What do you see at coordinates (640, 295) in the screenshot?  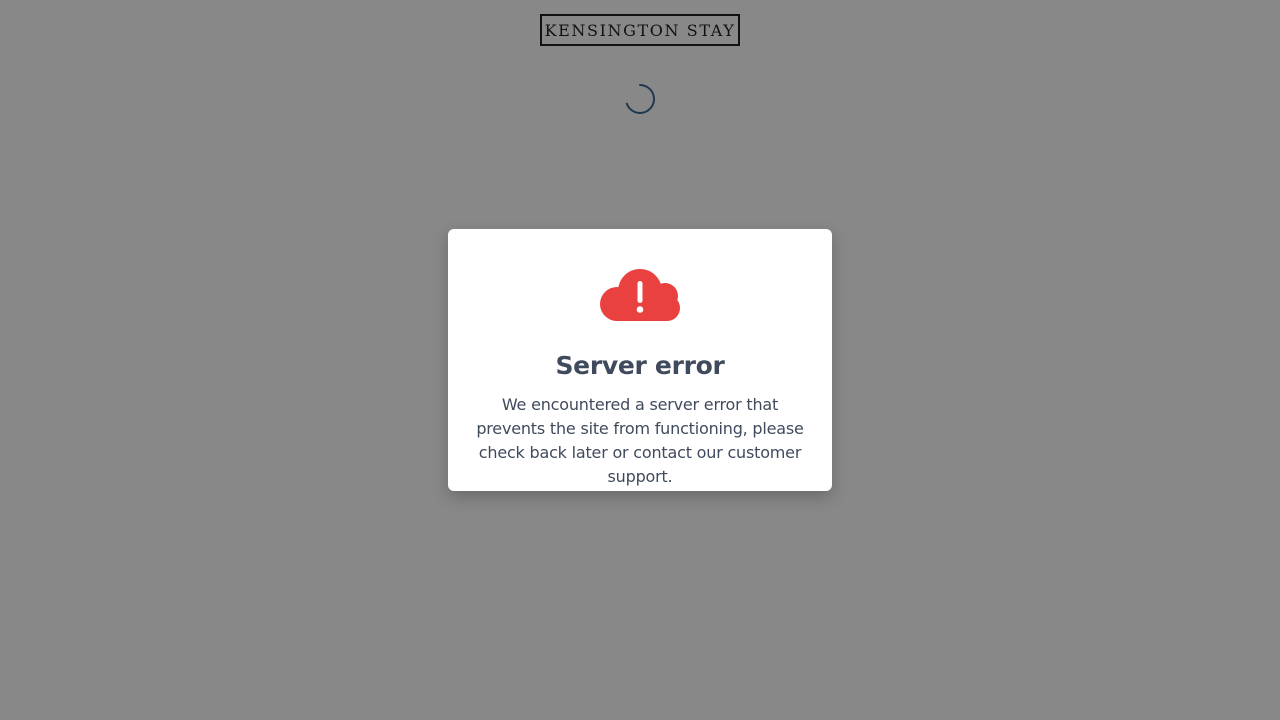 I see `cloud-exclamation-icon` at bounding box center [640, 295].